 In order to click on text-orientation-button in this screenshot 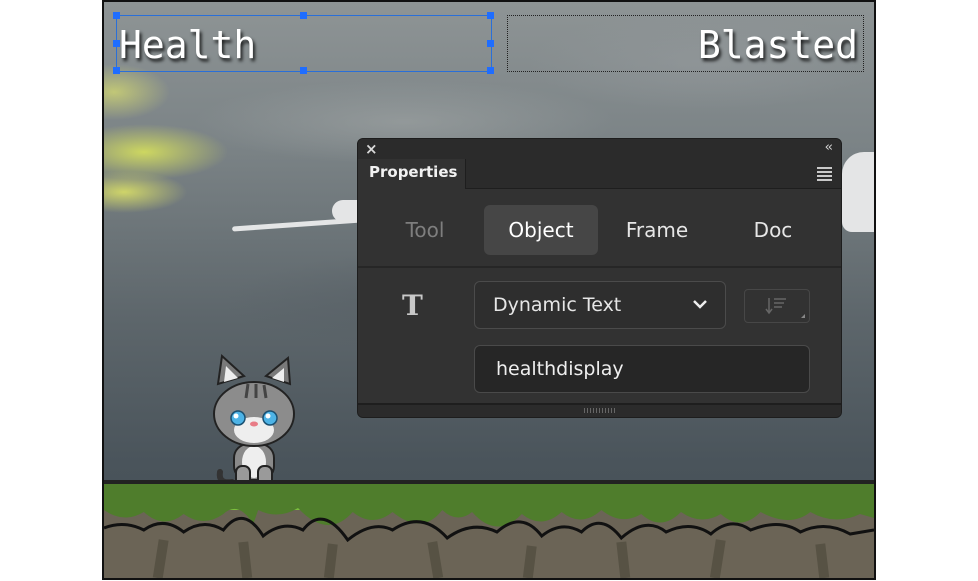, I will do `click(777, 306)`.